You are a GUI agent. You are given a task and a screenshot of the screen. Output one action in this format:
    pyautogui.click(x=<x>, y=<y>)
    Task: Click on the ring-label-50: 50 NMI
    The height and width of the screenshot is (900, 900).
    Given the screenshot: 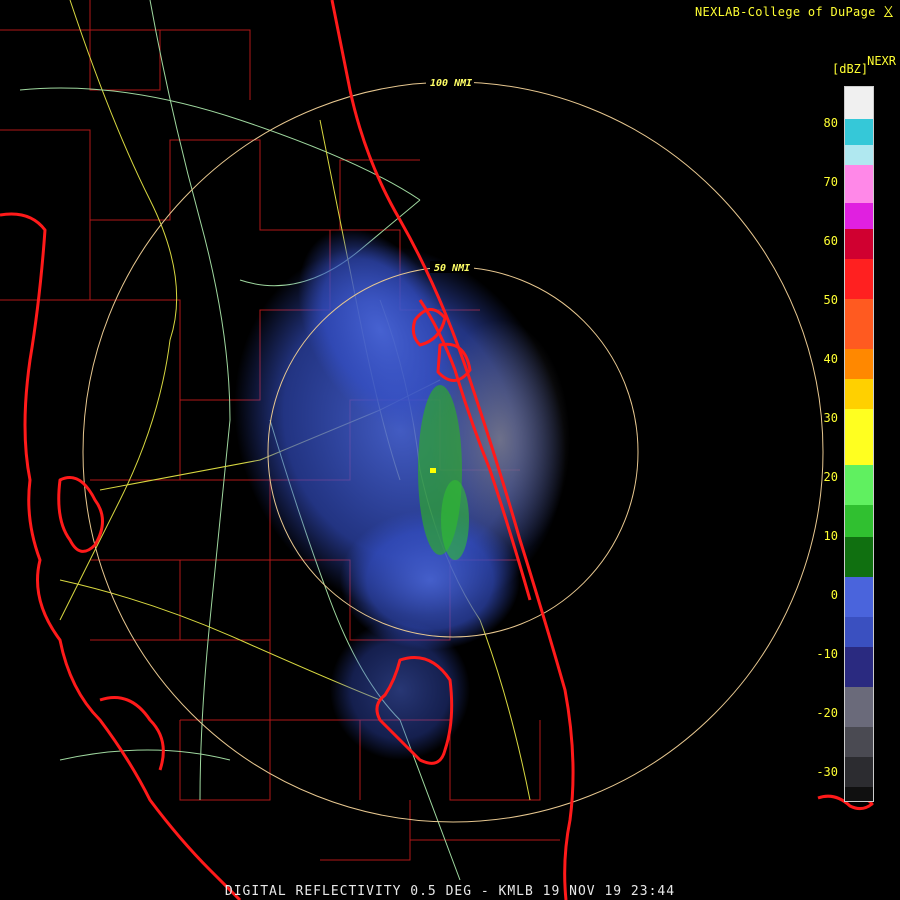 What is the action you would take?
    pyautogui.click(x=452, y=268)
    